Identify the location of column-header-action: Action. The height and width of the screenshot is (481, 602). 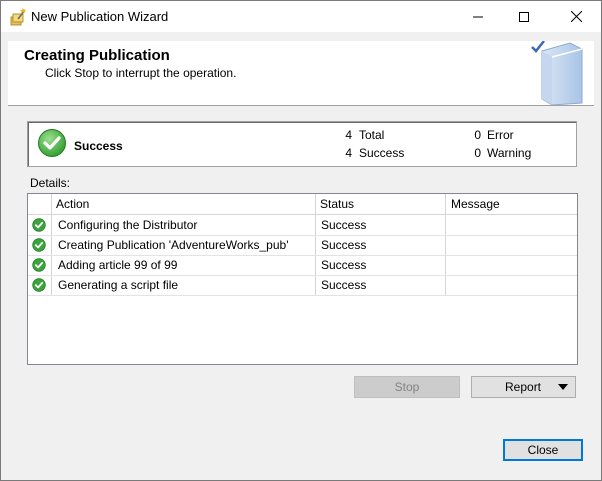
(183, 204).